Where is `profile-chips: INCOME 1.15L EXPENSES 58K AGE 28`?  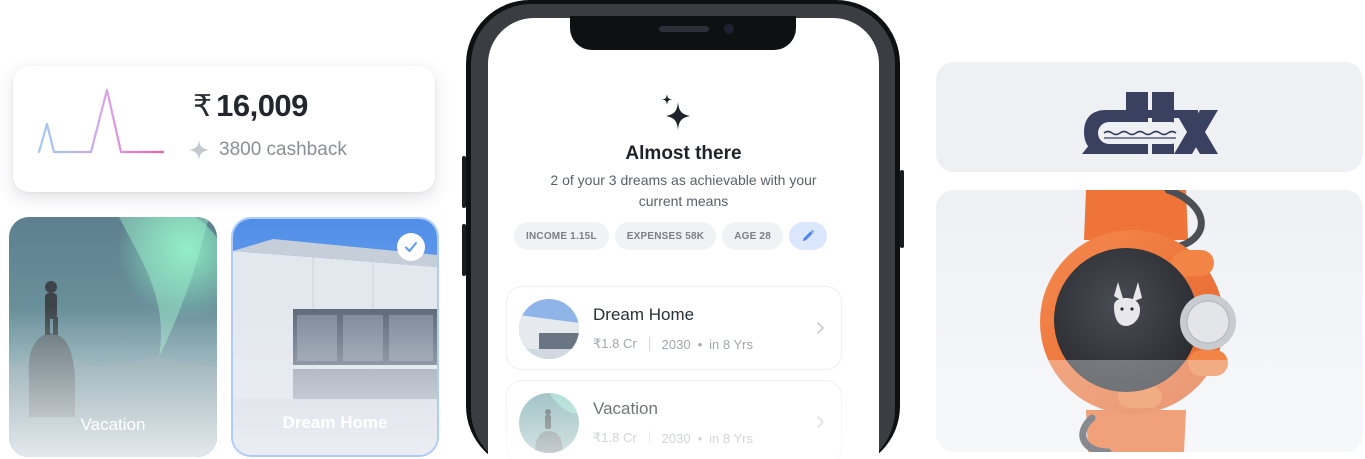
profile-chips: INCOME 1.15L EXPENSES 58K AGE 28 is located at coordinates (670, 236).